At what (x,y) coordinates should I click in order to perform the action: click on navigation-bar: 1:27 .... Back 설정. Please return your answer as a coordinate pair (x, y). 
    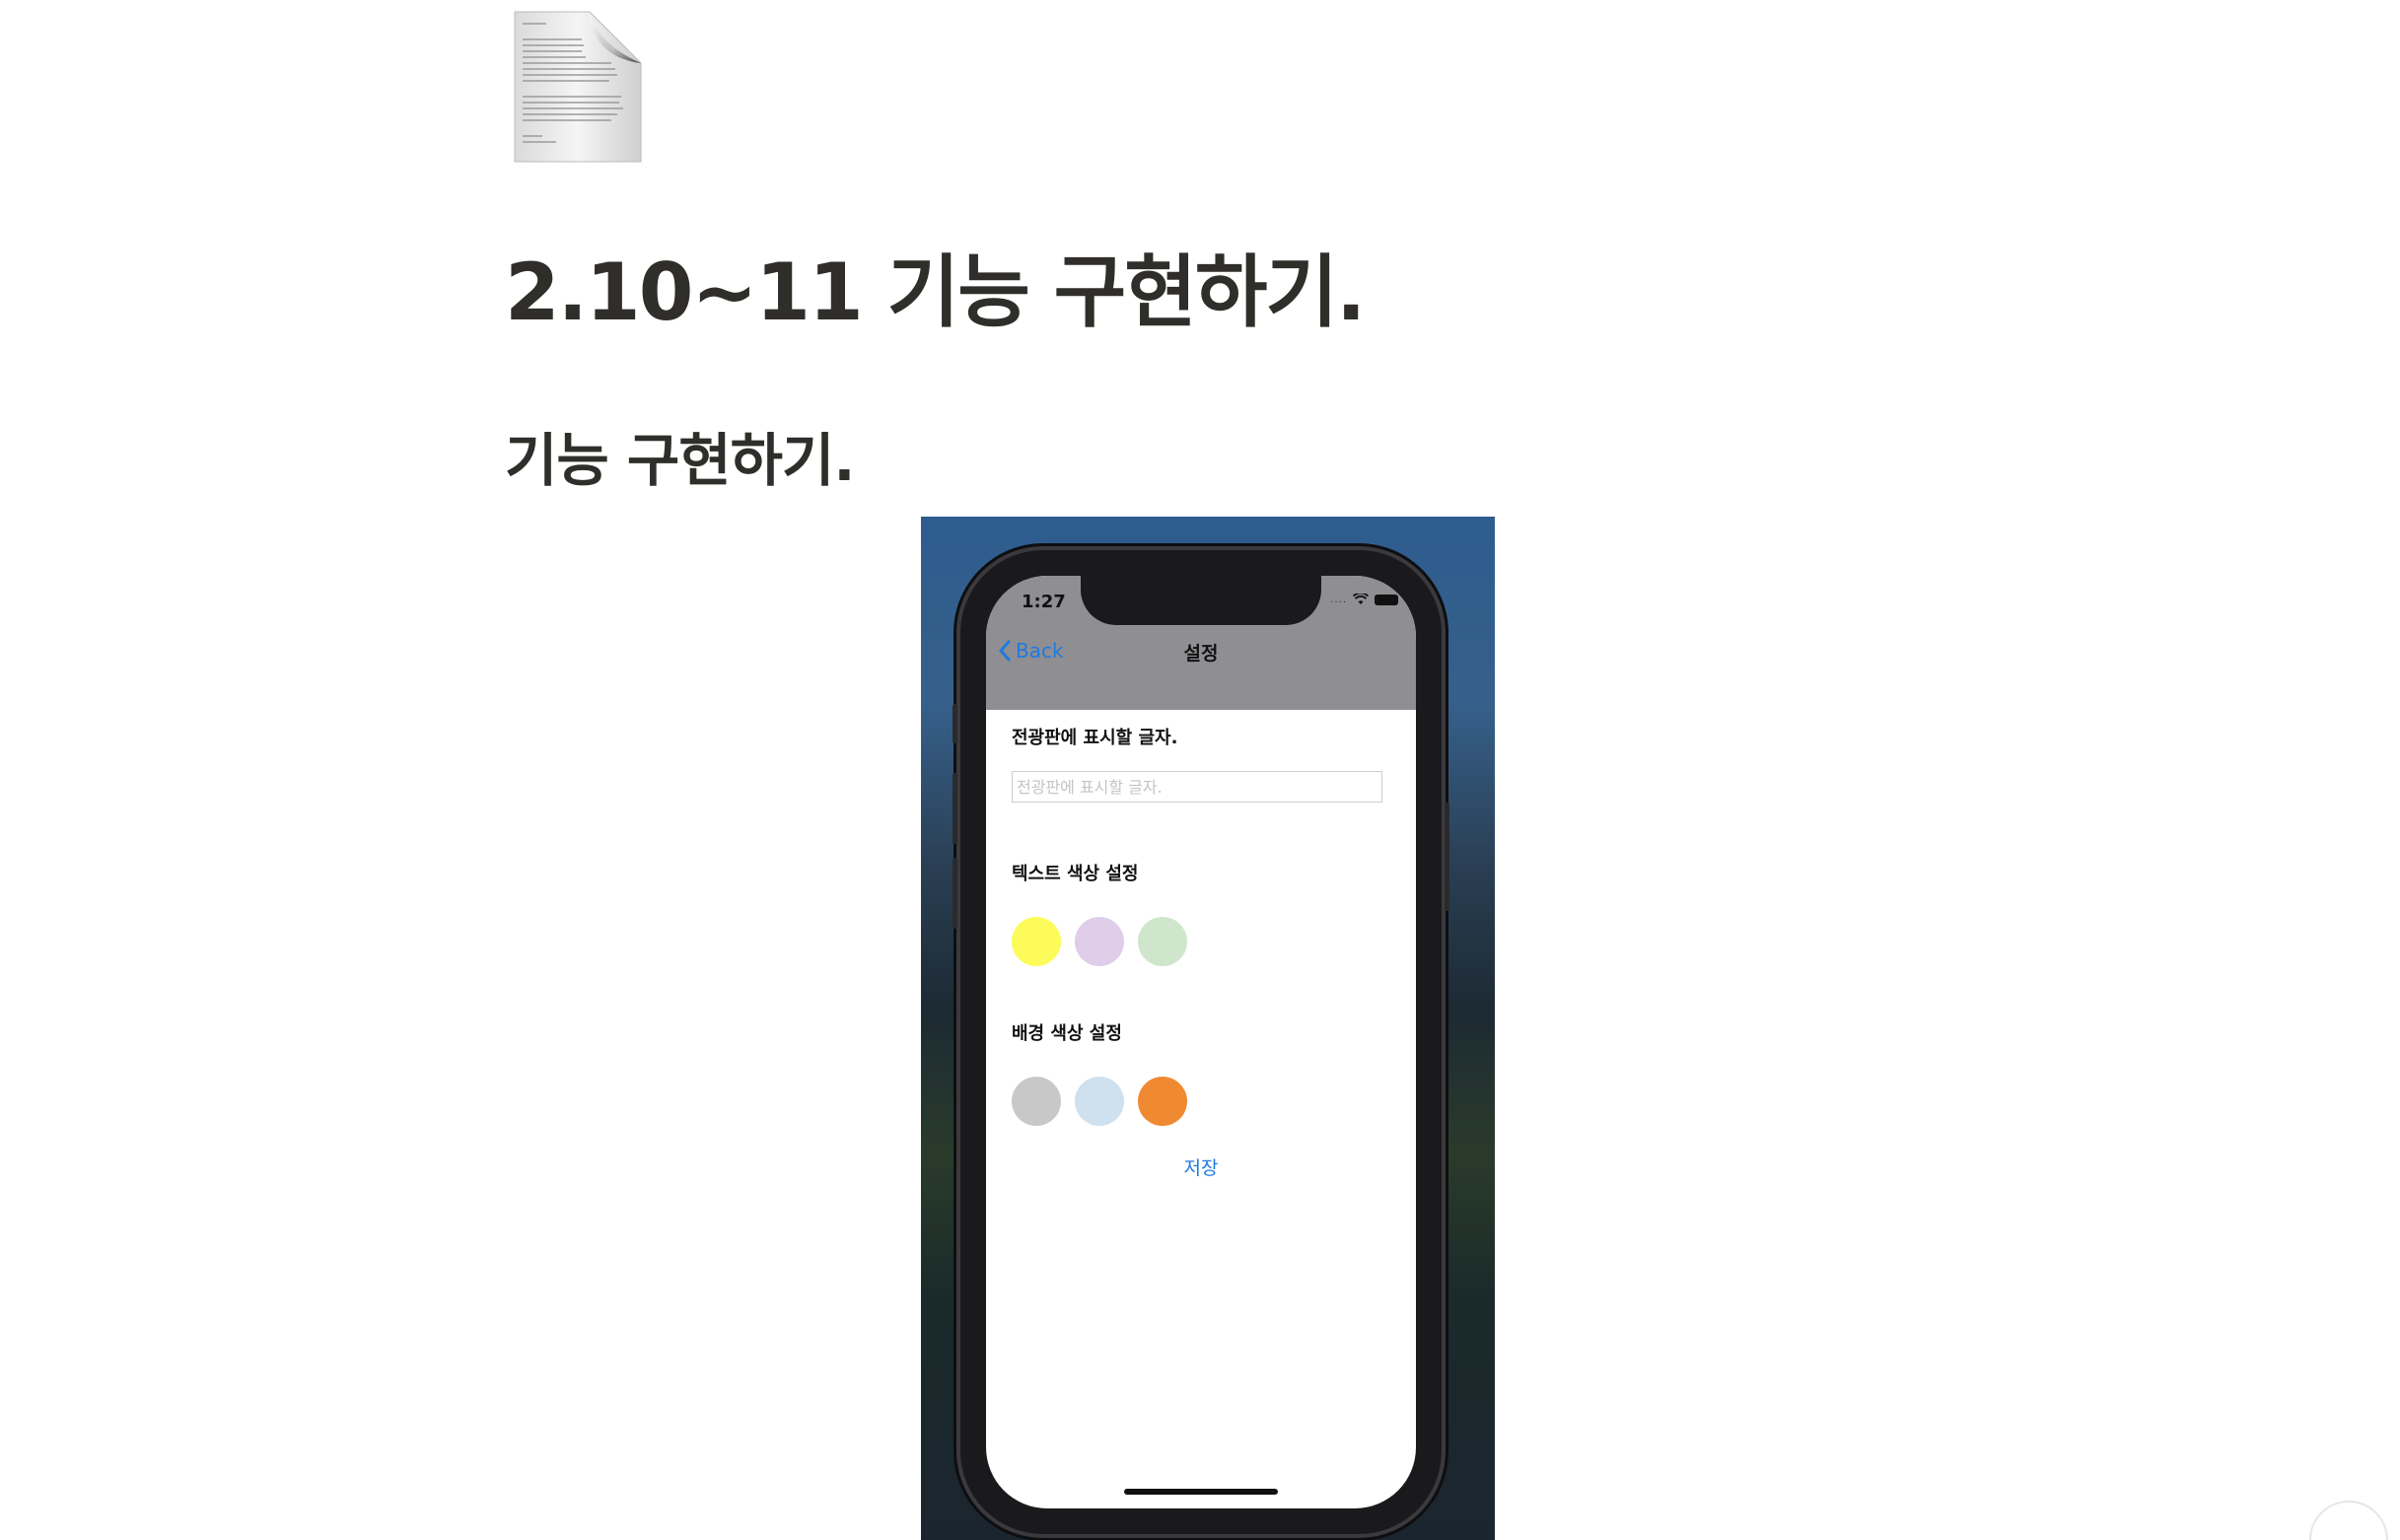
    Looking at the image, I should click on (1201, 643).